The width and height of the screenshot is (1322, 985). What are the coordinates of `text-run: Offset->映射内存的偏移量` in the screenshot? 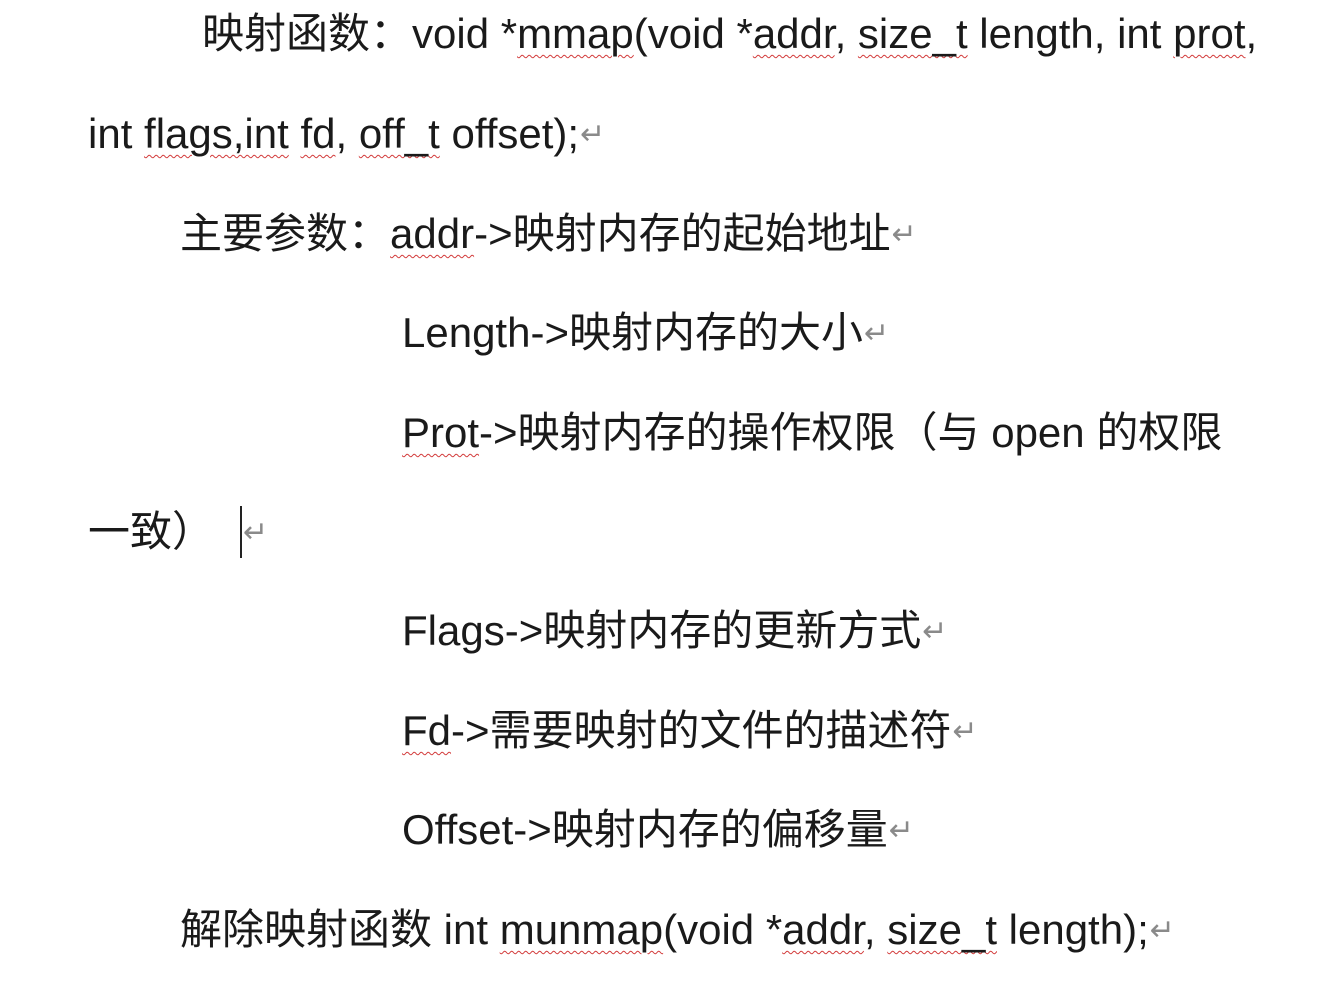 It's located at (645, 829).